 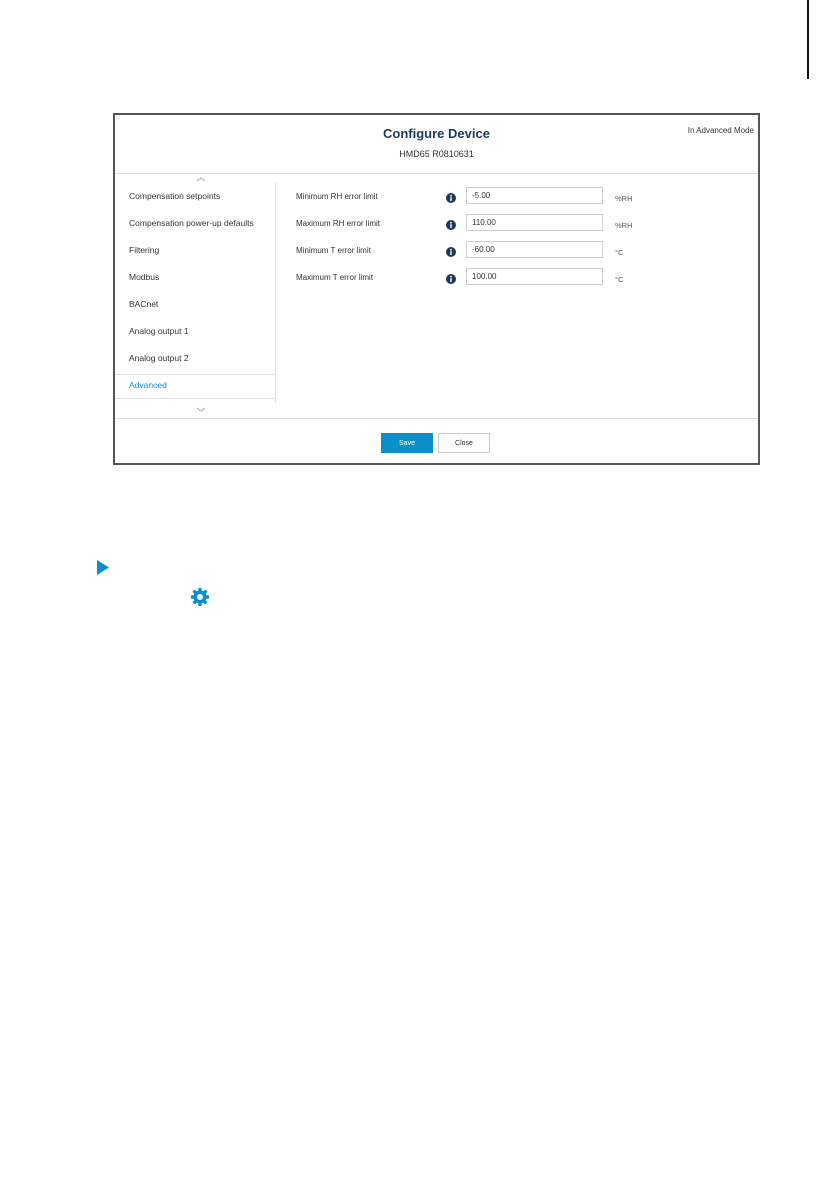 What do you see at coordinates (534, 276) in the screenshot?
I see `max-t-error-limit-input` at bounding box center [534, 276].